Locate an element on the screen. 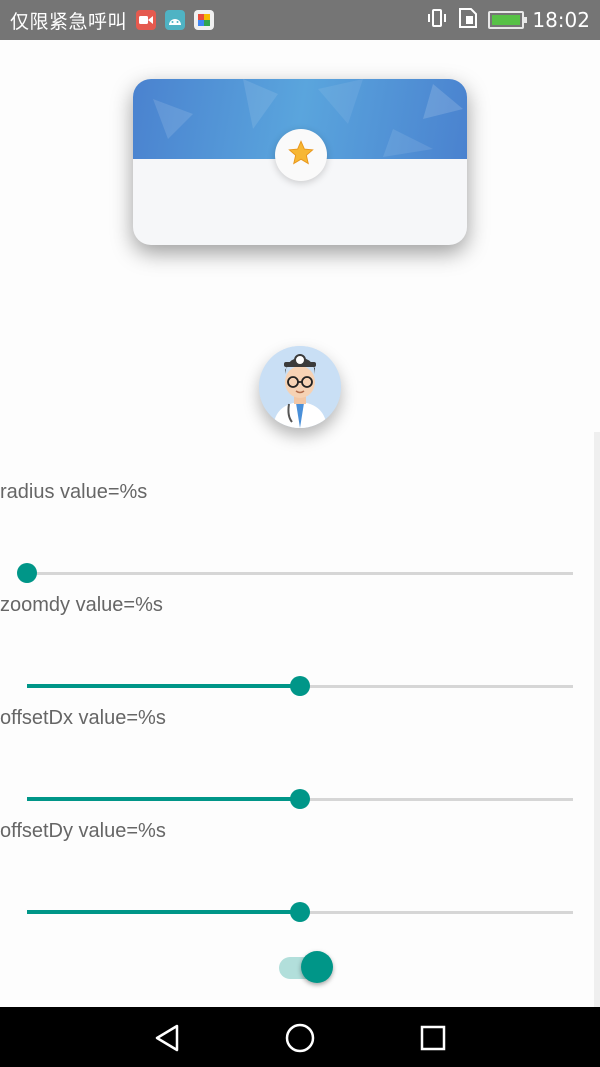 This screenshot has height=1067, width=600. status-text: 仅限紧急呼叫 is located at coordinates (69, 21).